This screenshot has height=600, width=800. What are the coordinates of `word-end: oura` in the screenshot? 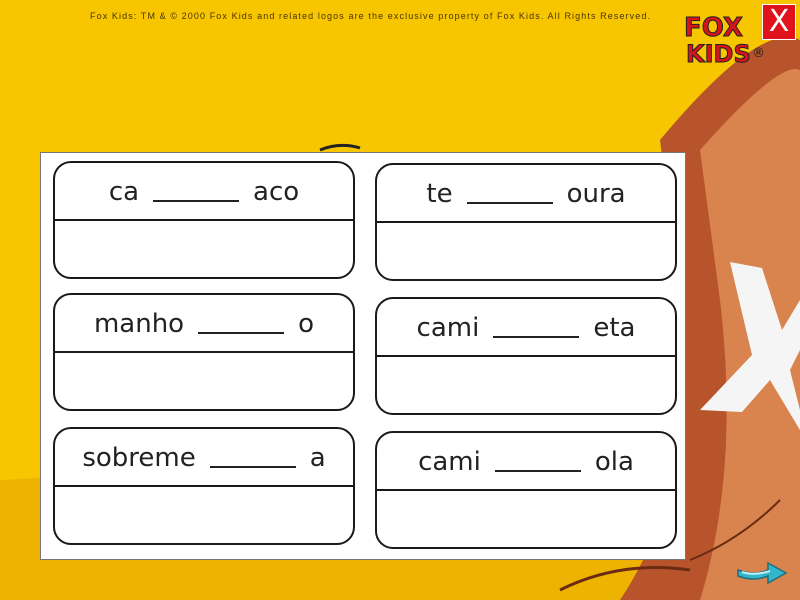 It's located at (596, 194).